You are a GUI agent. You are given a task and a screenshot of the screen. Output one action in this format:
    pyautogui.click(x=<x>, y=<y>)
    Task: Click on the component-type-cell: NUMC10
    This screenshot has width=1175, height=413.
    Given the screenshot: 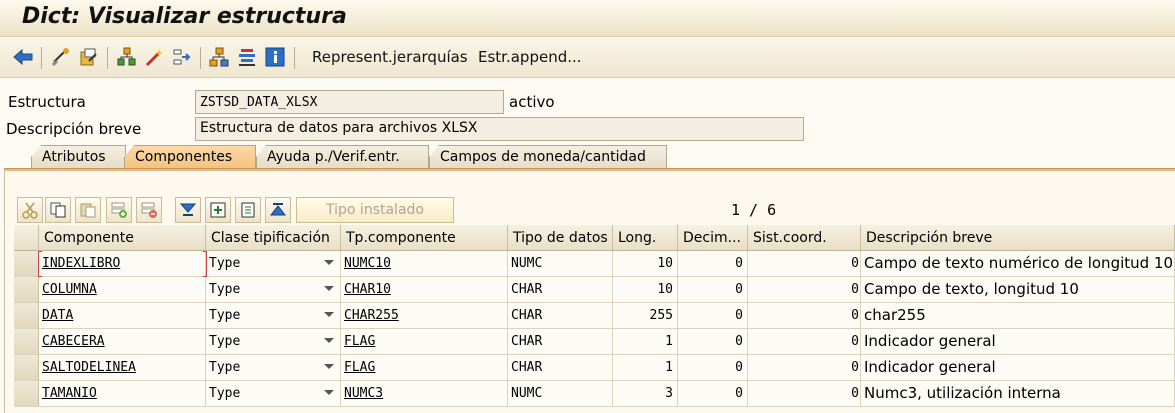 What is the action you would take?
    pyautogui.click(x=424, y=264)
    